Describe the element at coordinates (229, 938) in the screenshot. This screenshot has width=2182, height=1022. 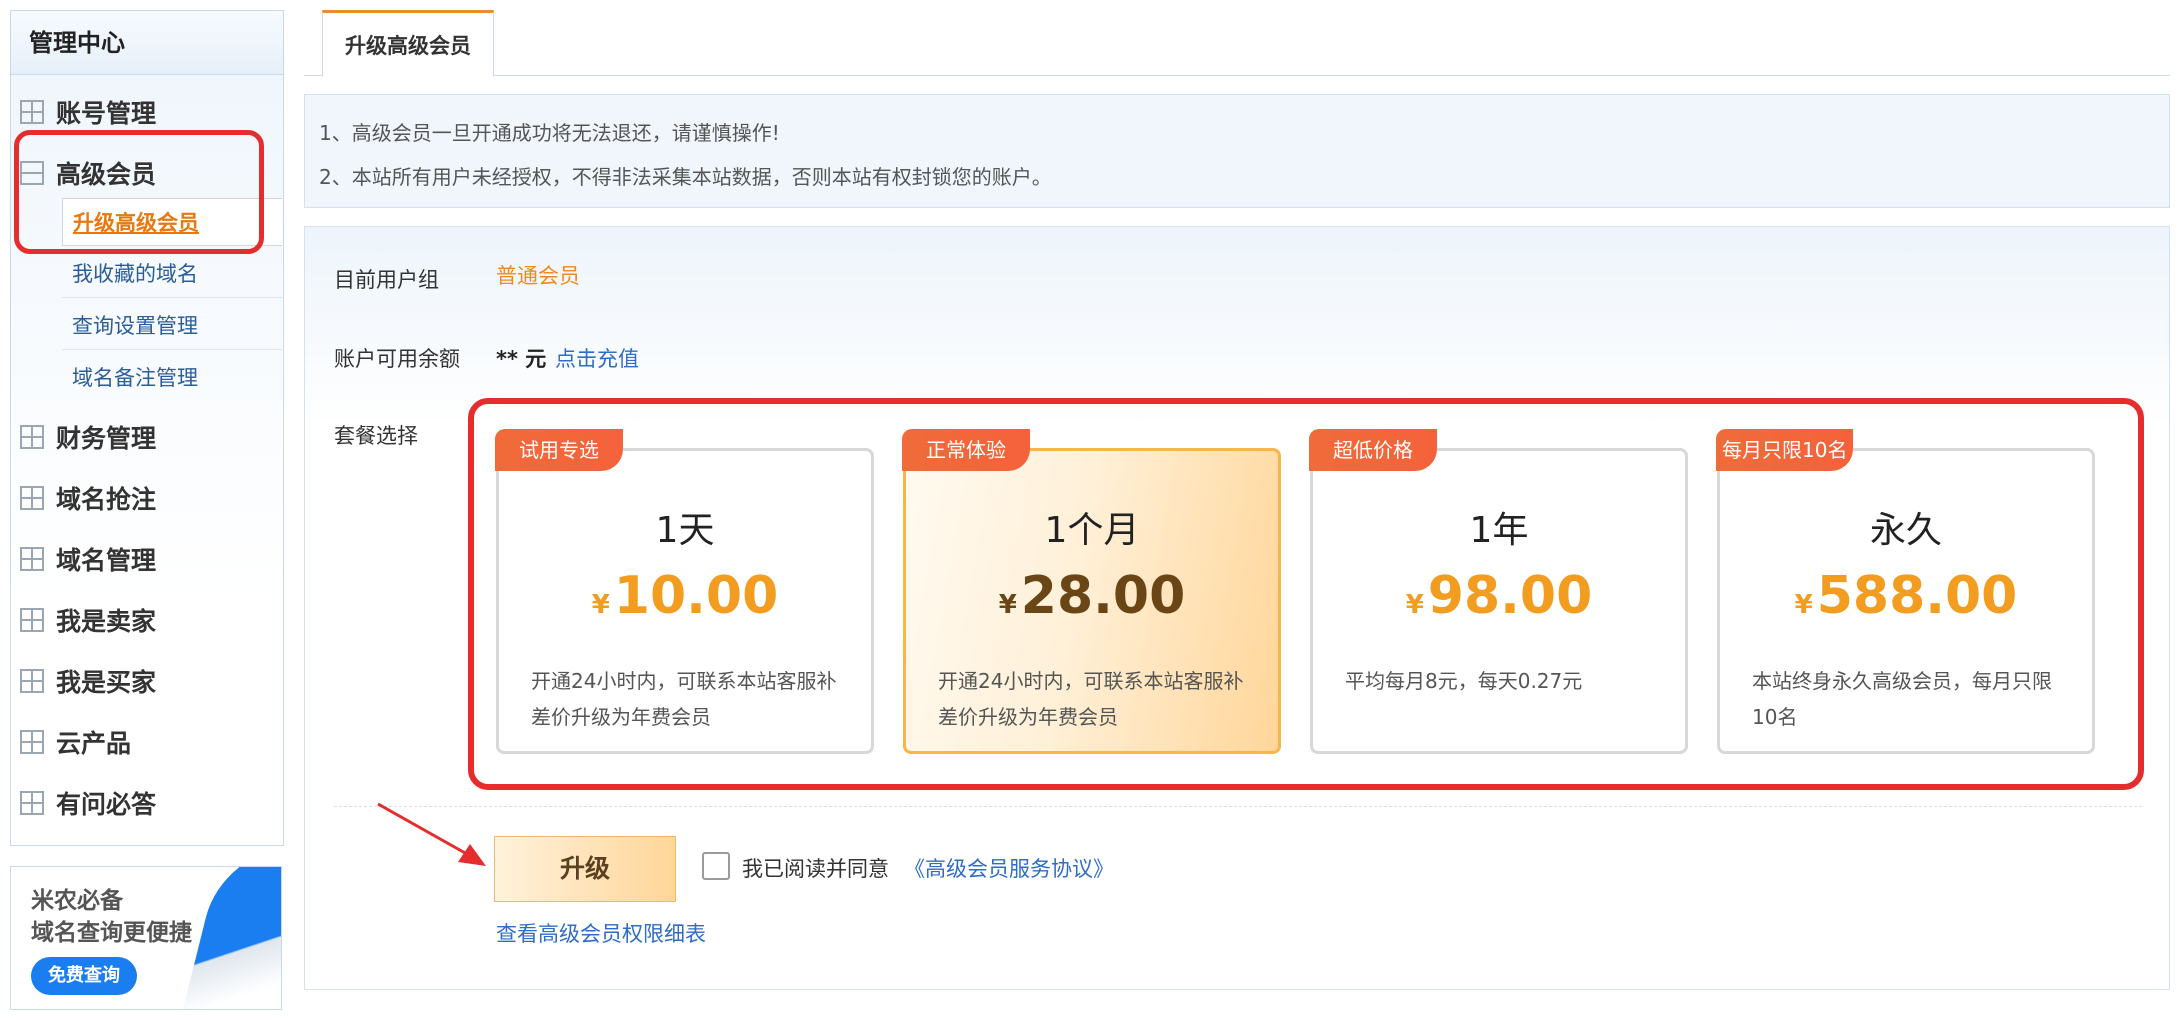
I see `banner-decoration` at that location.